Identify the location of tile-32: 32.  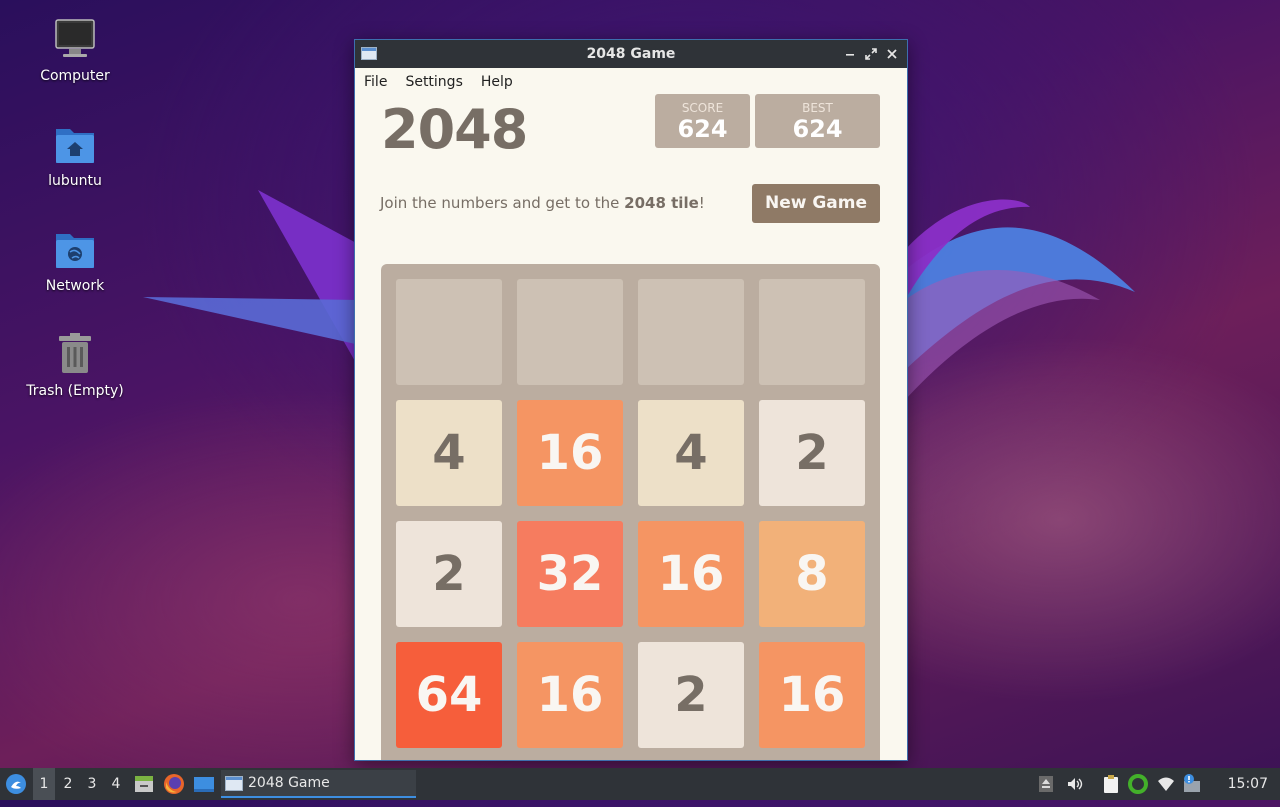
(570, 574).